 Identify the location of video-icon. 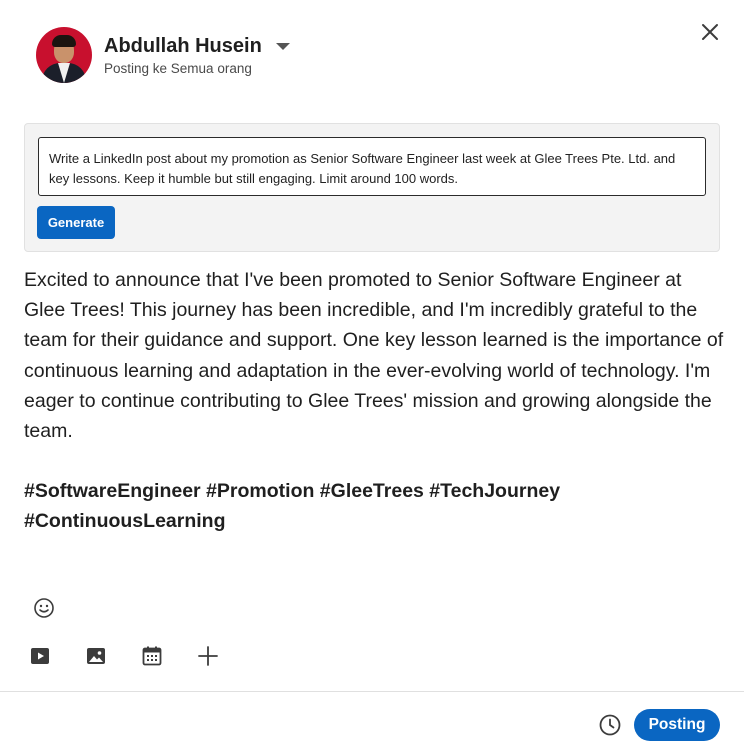
(40, 656).